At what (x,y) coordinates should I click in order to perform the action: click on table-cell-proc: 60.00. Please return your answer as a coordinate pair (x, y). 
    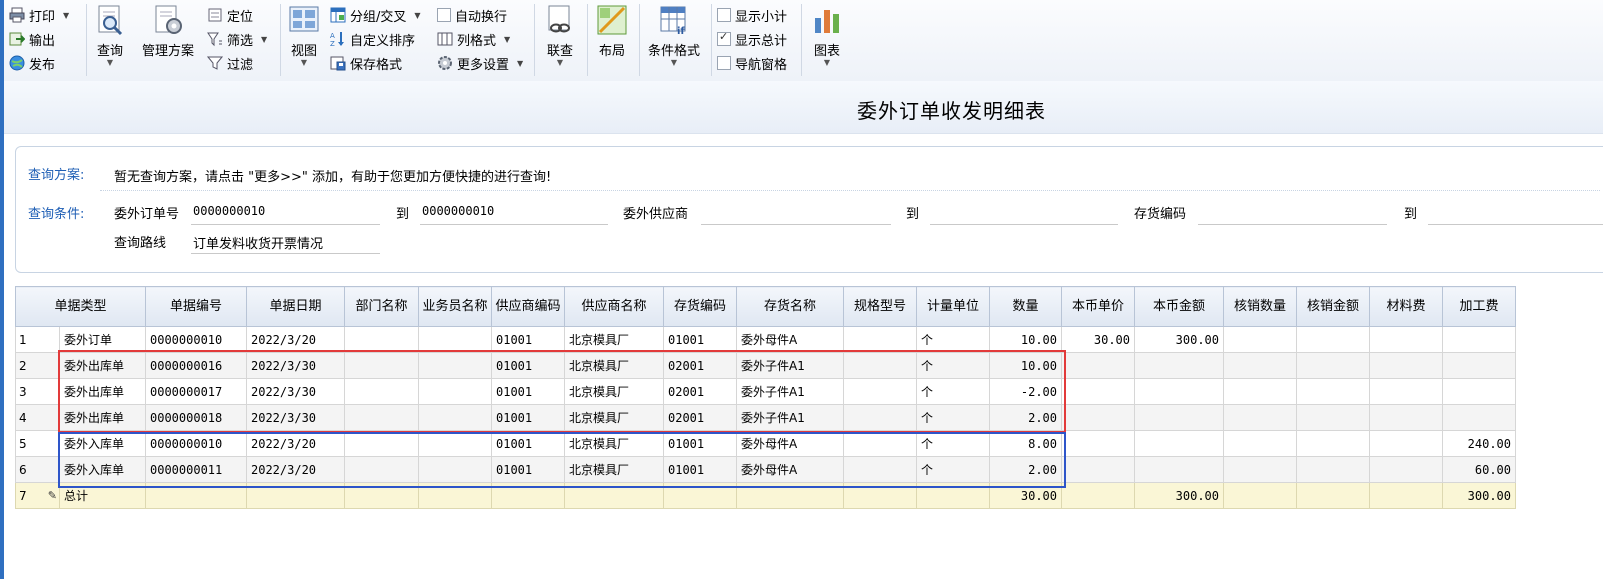
    Looking at the image, I should click on (1479, 469).